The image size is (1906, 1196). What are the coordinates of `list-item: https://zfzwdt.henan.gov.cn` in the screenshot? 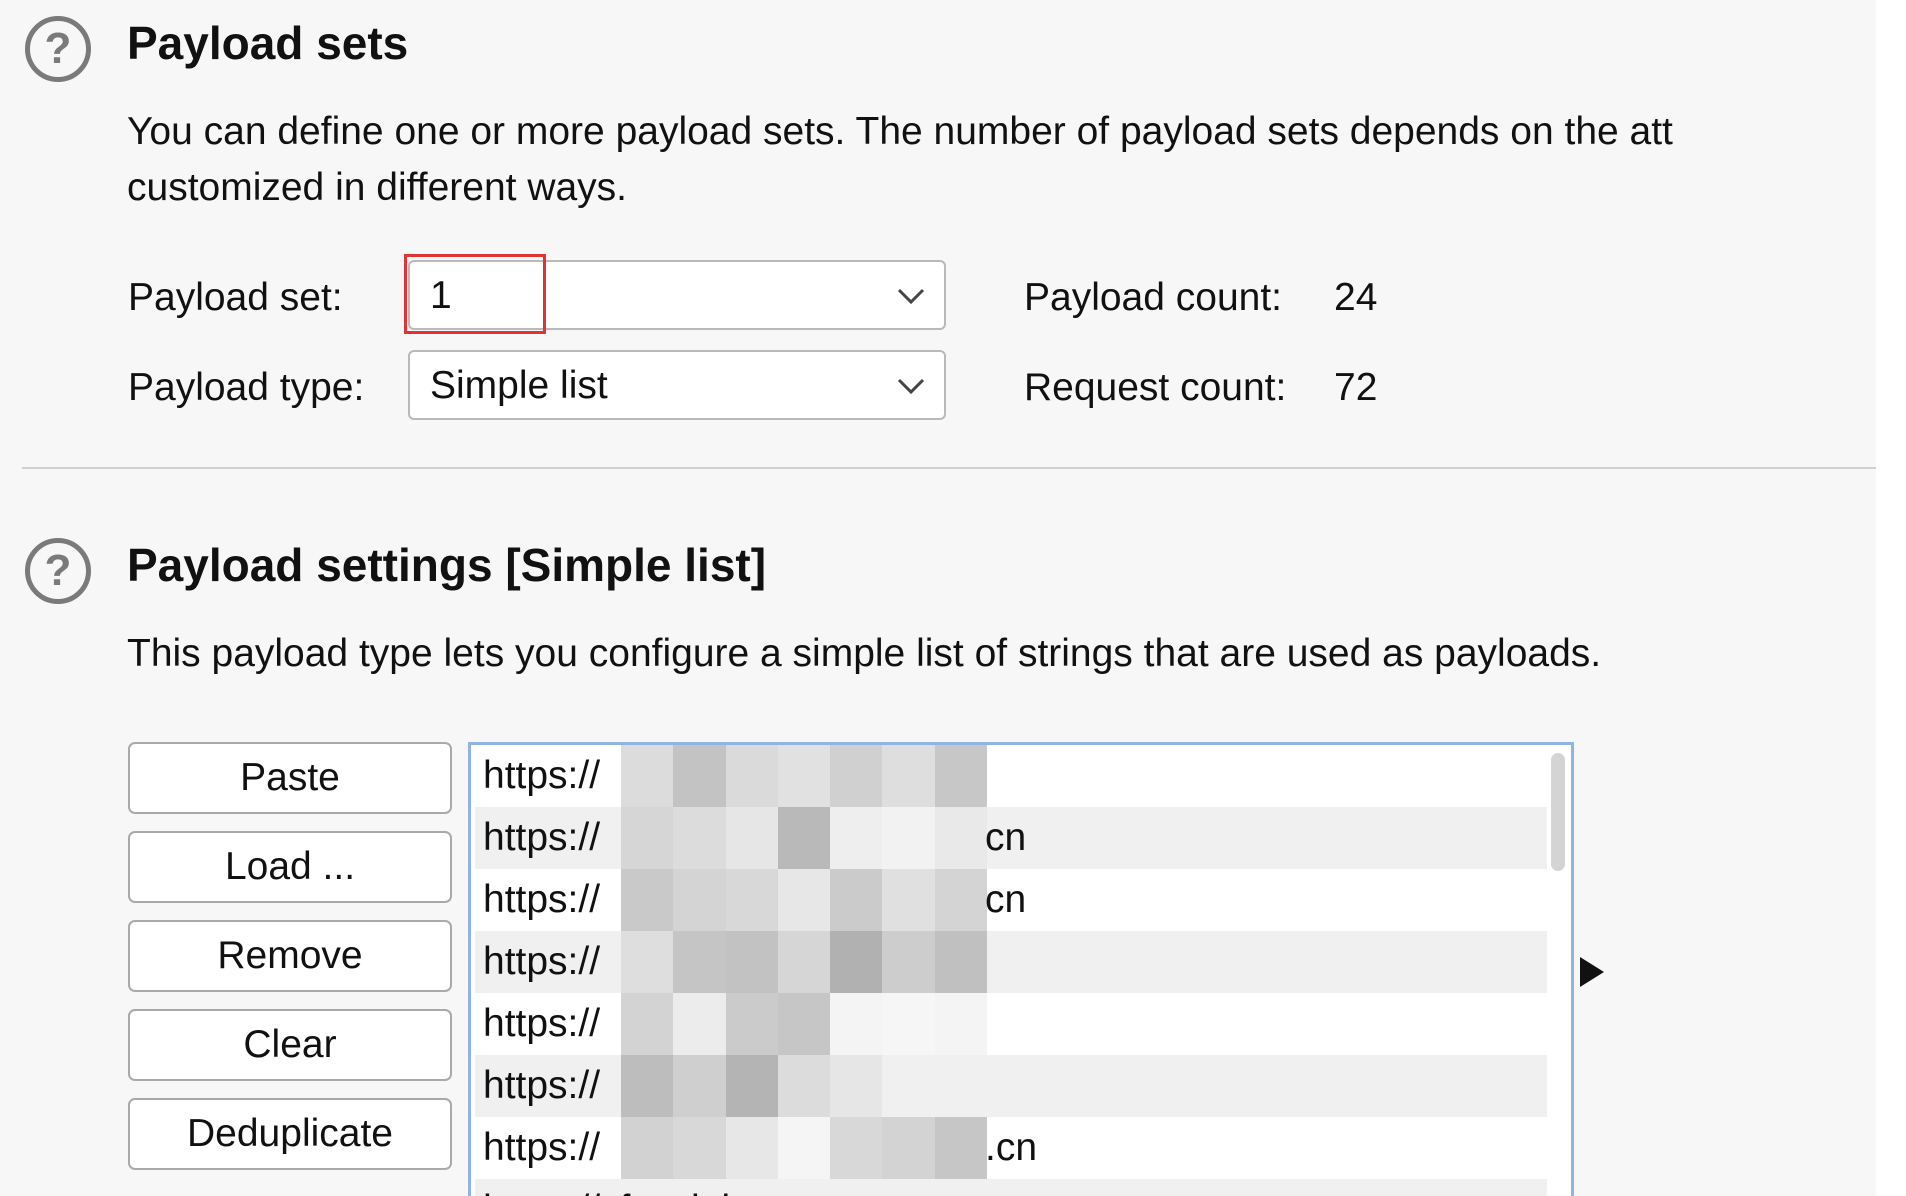 It's located at (1011, 1187).